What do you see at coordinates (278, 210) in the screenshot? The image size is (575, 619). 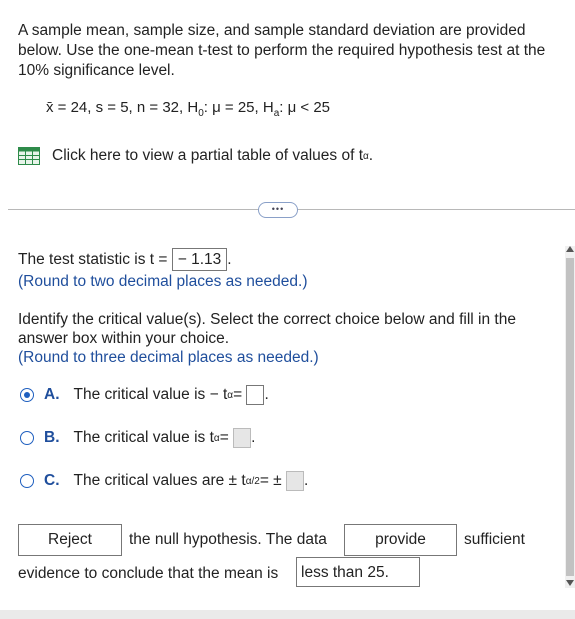 I see `more-button: •••` at bounding box center [278, 210].